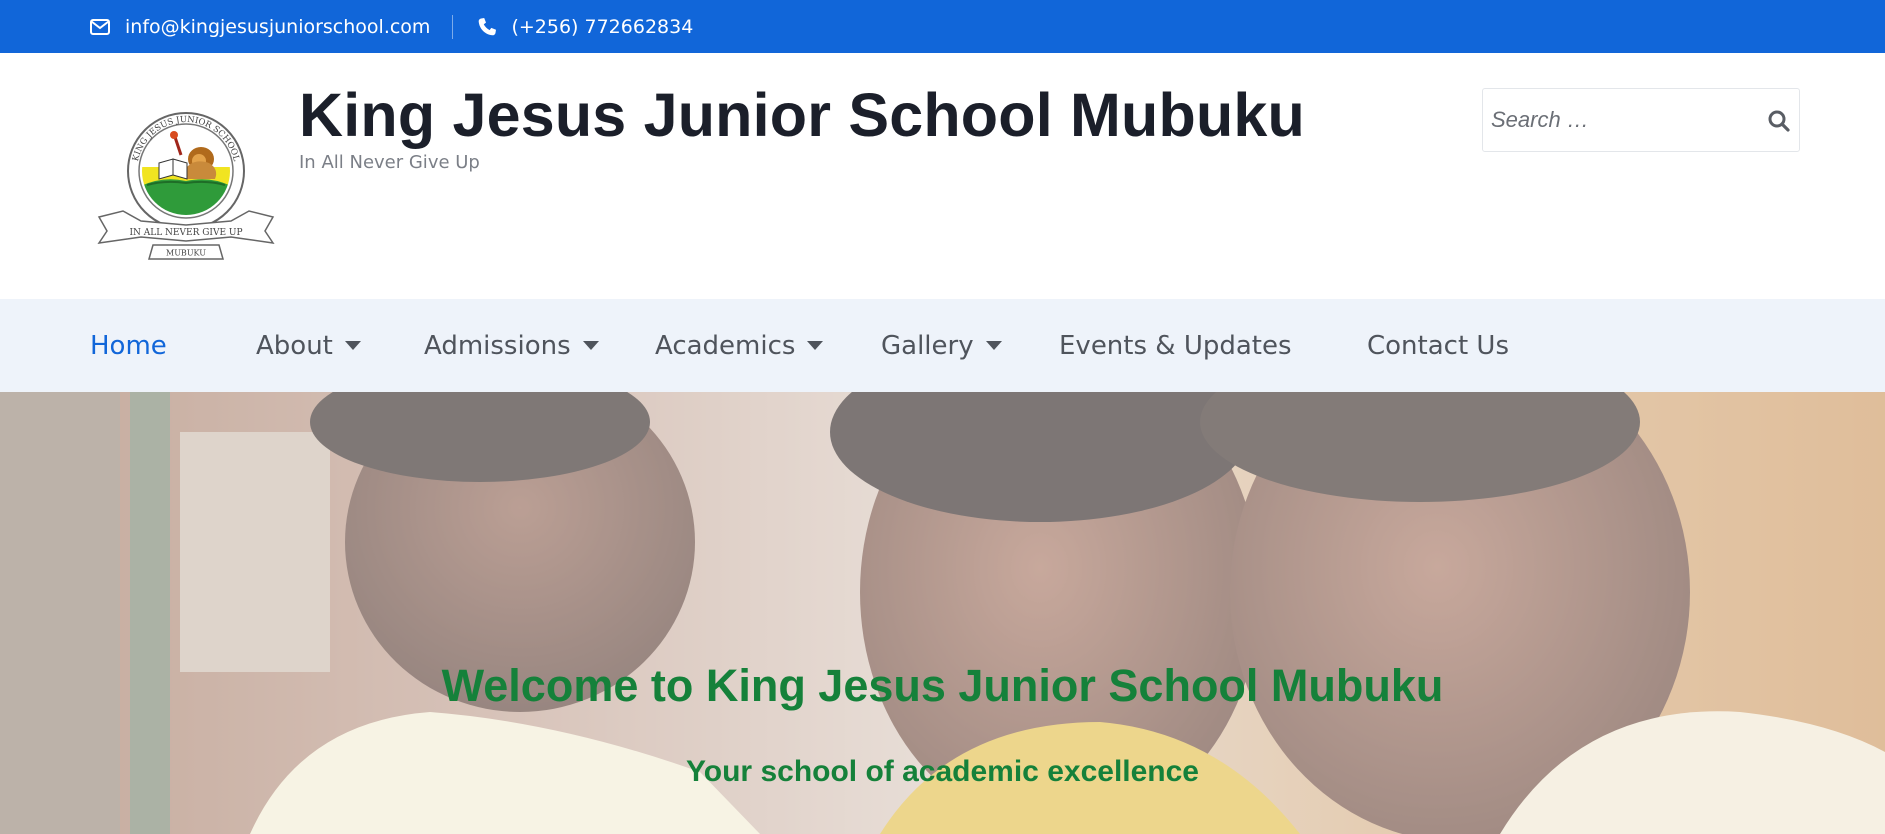 The height and width of the screenshot is (834, 1885). I want to click on search-form, so click(1641, 120).